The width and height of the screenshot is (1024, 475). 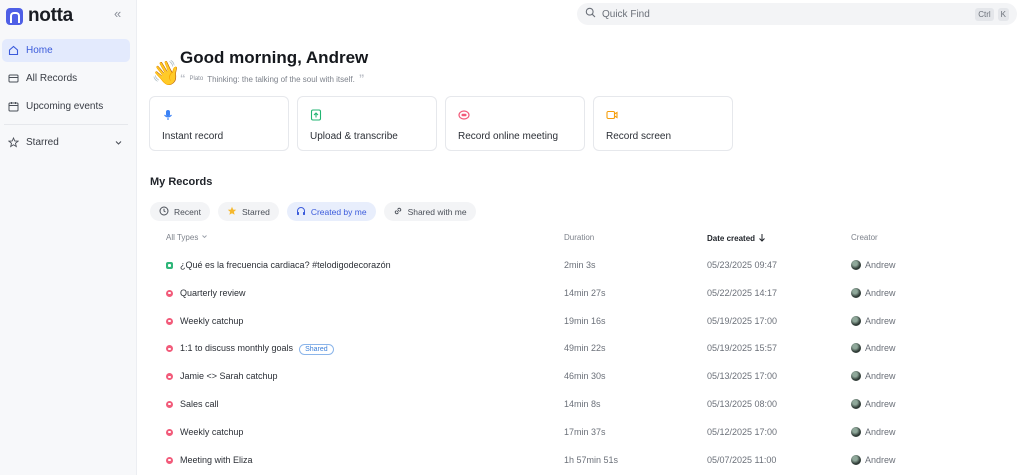 I want to click on record-screen-button: Record screen, so click(x=663, y=123).